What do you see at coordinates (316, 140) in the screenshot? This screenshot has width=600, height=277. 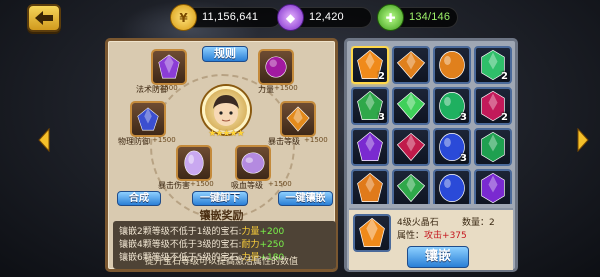 I see `slot-value-crit-level: +1500` at bounding box center [316, 140].